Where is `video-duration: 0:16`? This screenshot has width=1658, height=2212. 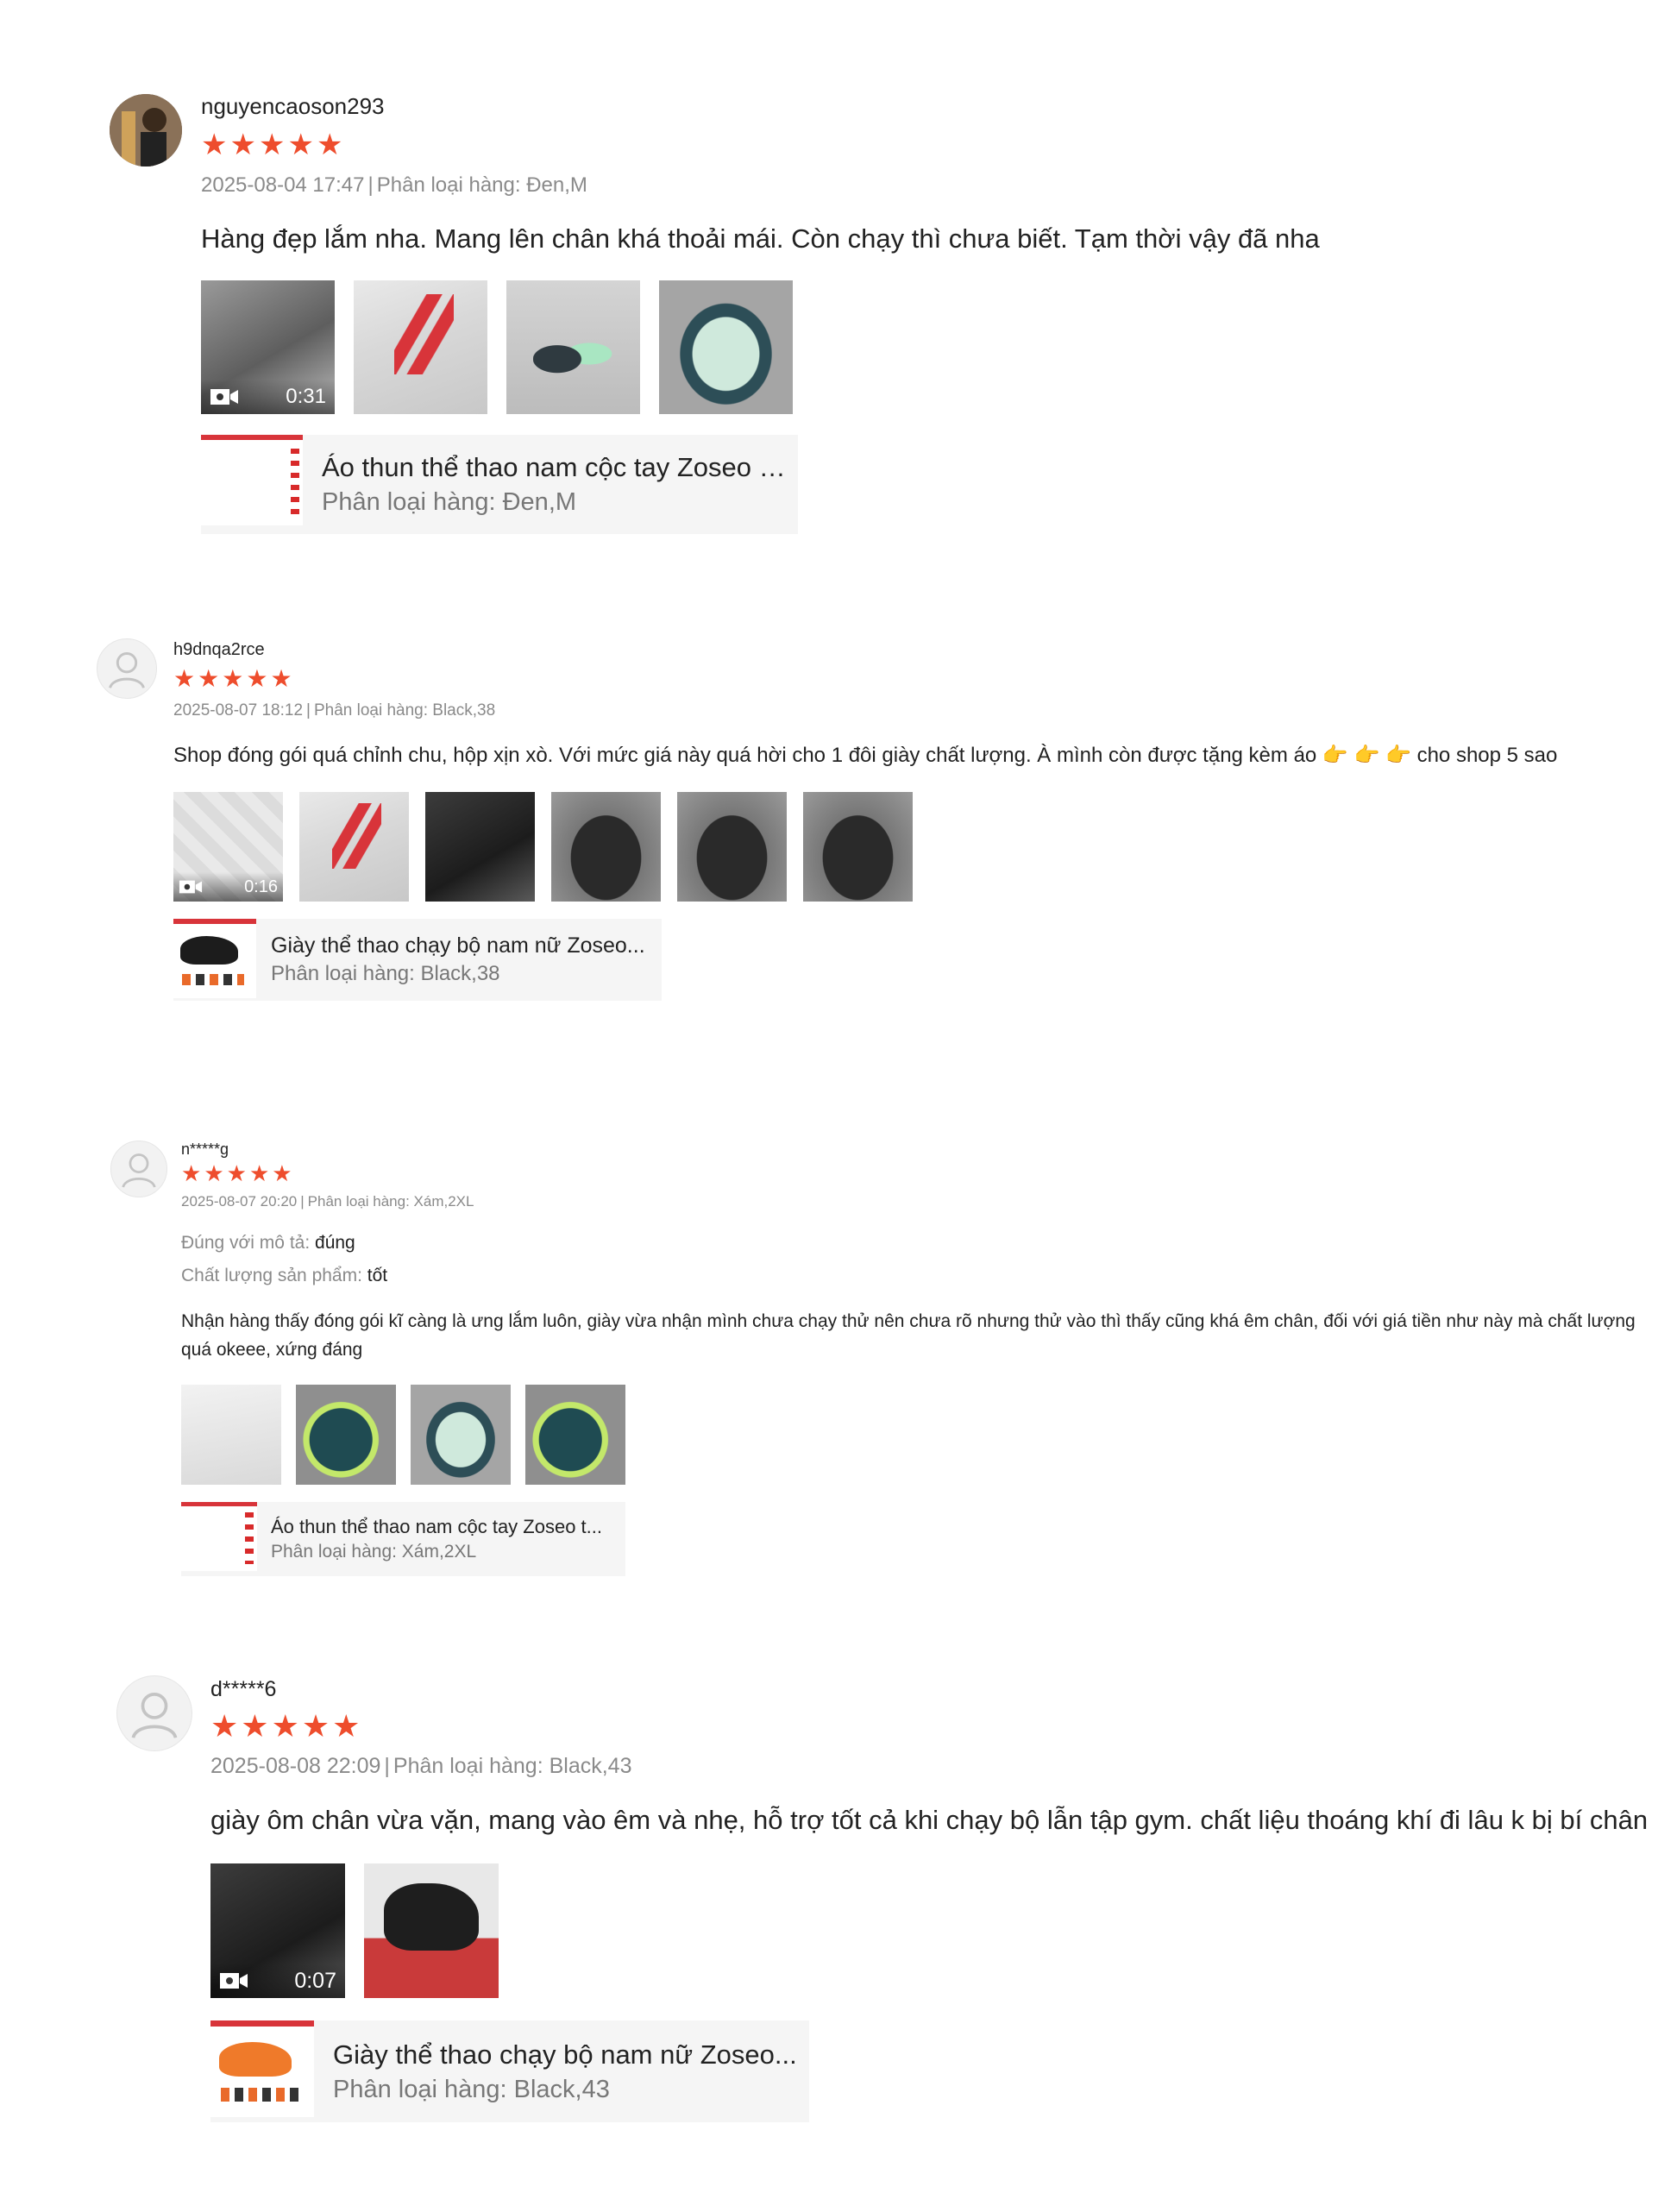 video-duration: 0:16 is located at coordinates (261, 887).